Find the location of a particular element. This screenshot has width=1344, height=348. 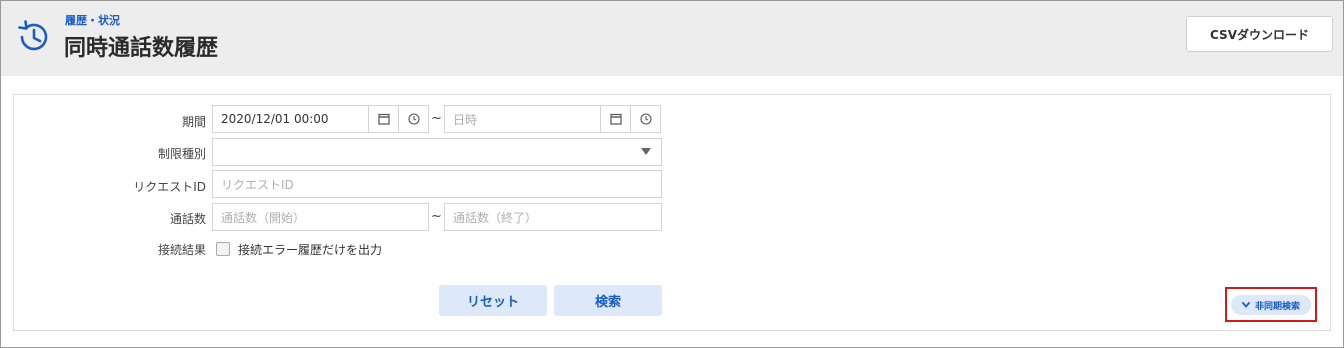

period-start-time-button is located at coordinates (414, 119).